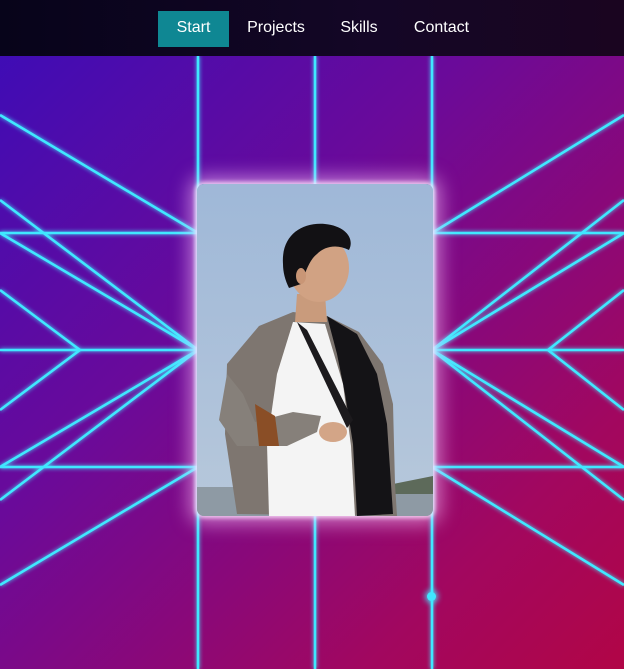 This screenshot has height=669, width=624. What do you see at coordinates (193, 29) in the screenshot?
I see `nav-start-link: Start` at bounding box center [193, 29].